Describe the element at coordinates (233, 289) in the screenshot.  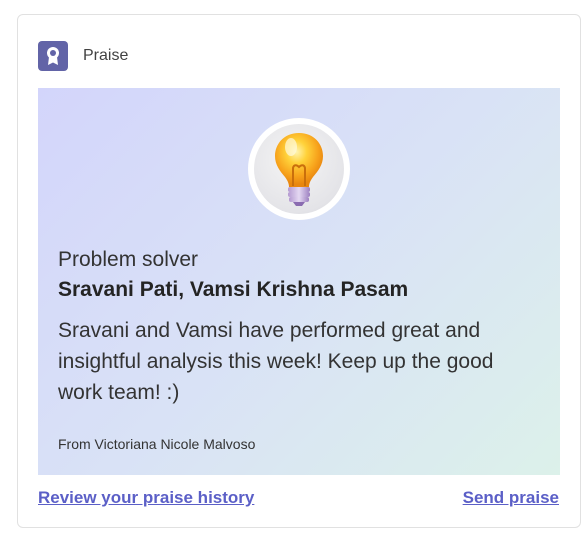
I see `praise-recipients: Sravani Pati, Vamsi Krishna Pasam` at that location.